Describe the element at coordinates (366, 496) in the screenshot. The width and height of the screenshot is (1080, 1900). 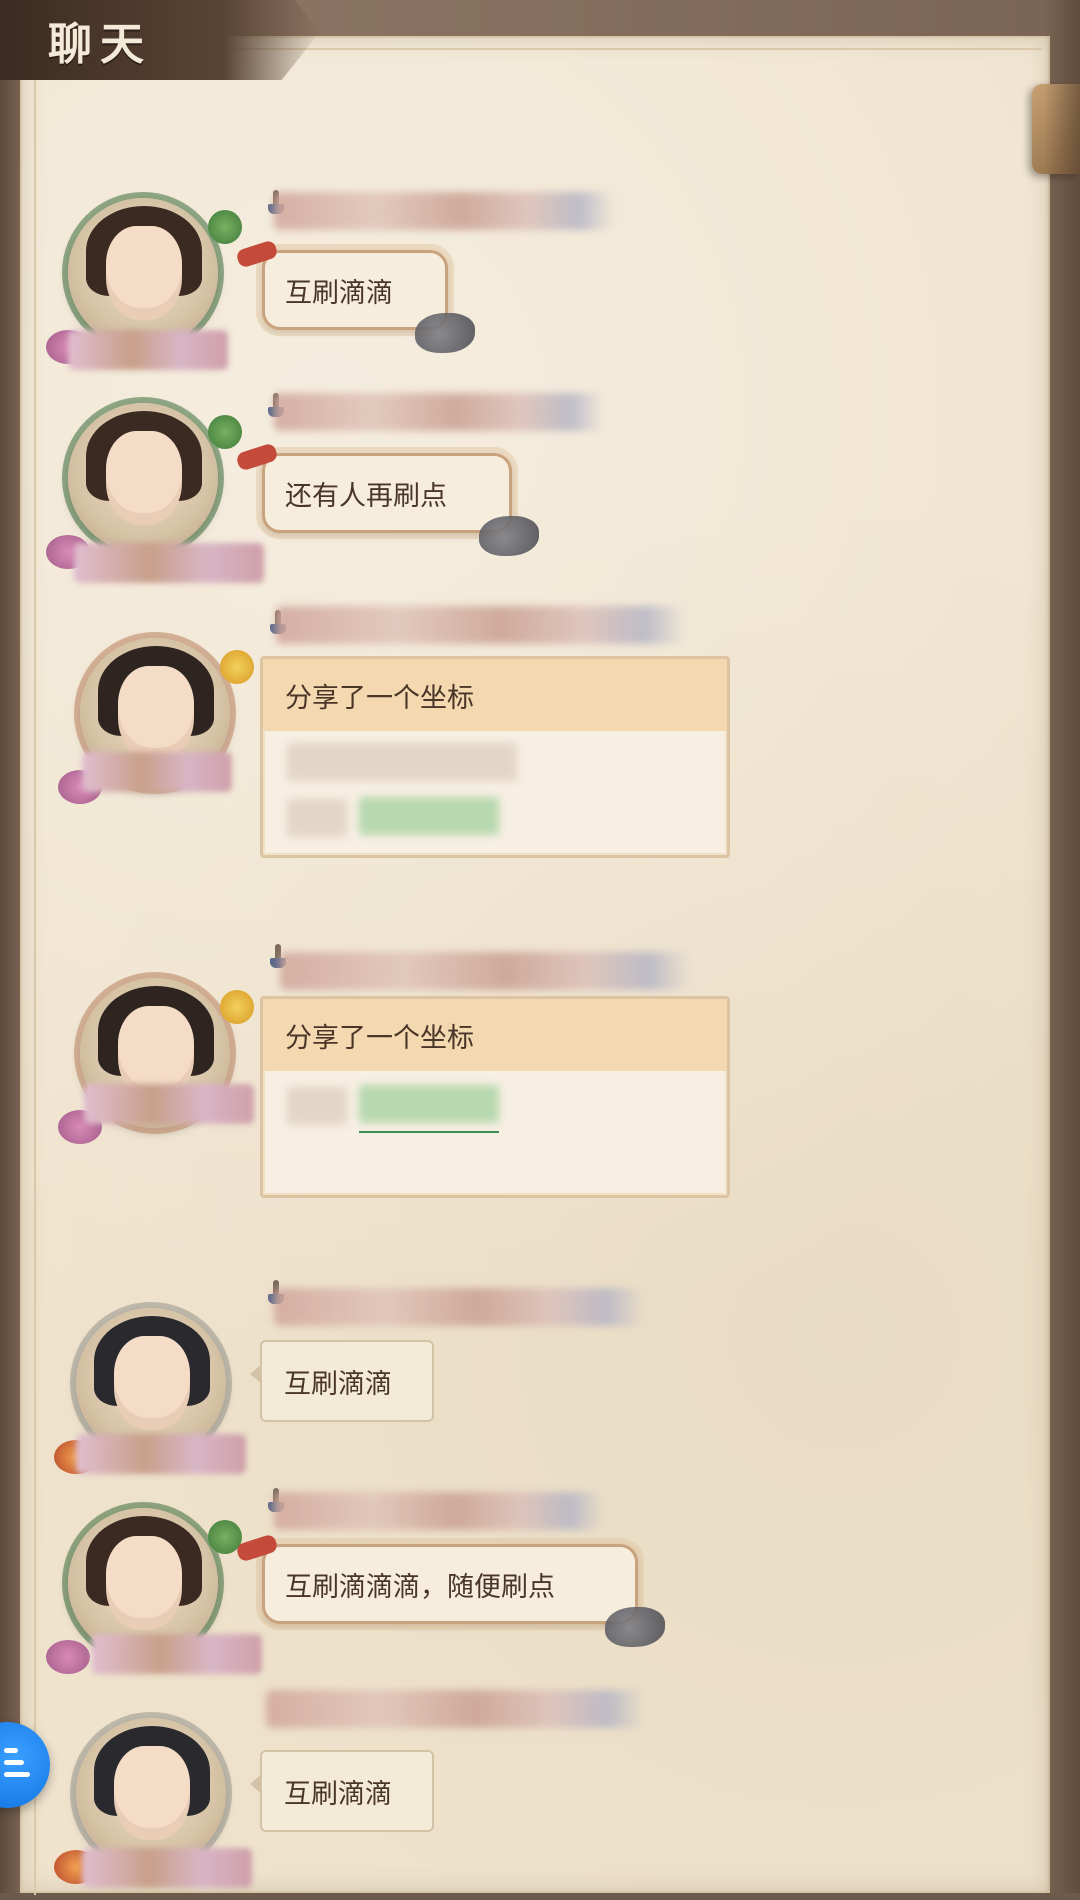
I see `message-text: 还有人再刷点` at that location.